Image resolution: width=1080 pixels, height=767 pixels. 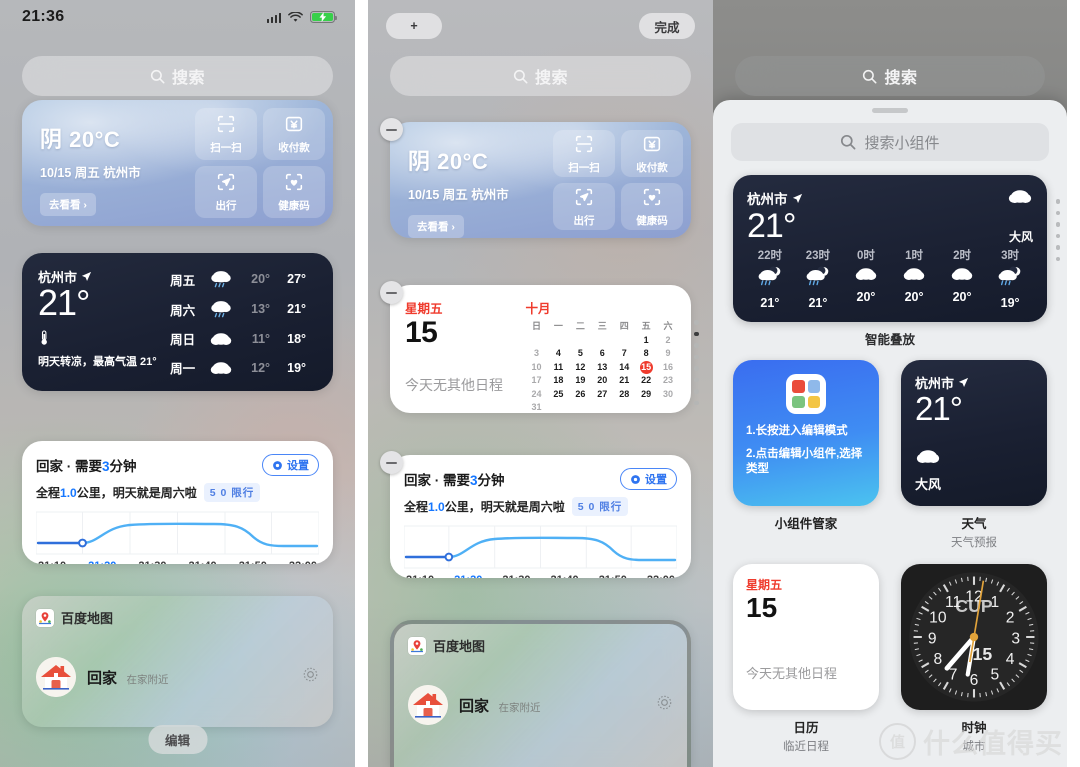 What do you see at coordinates (890, 248) in the screenshot?
I see `widget-smart-stack: 杭州市 21° 大风 22时 21° 23时 21° 0时 20° 1时 20°` at bounding box center [890, 248].